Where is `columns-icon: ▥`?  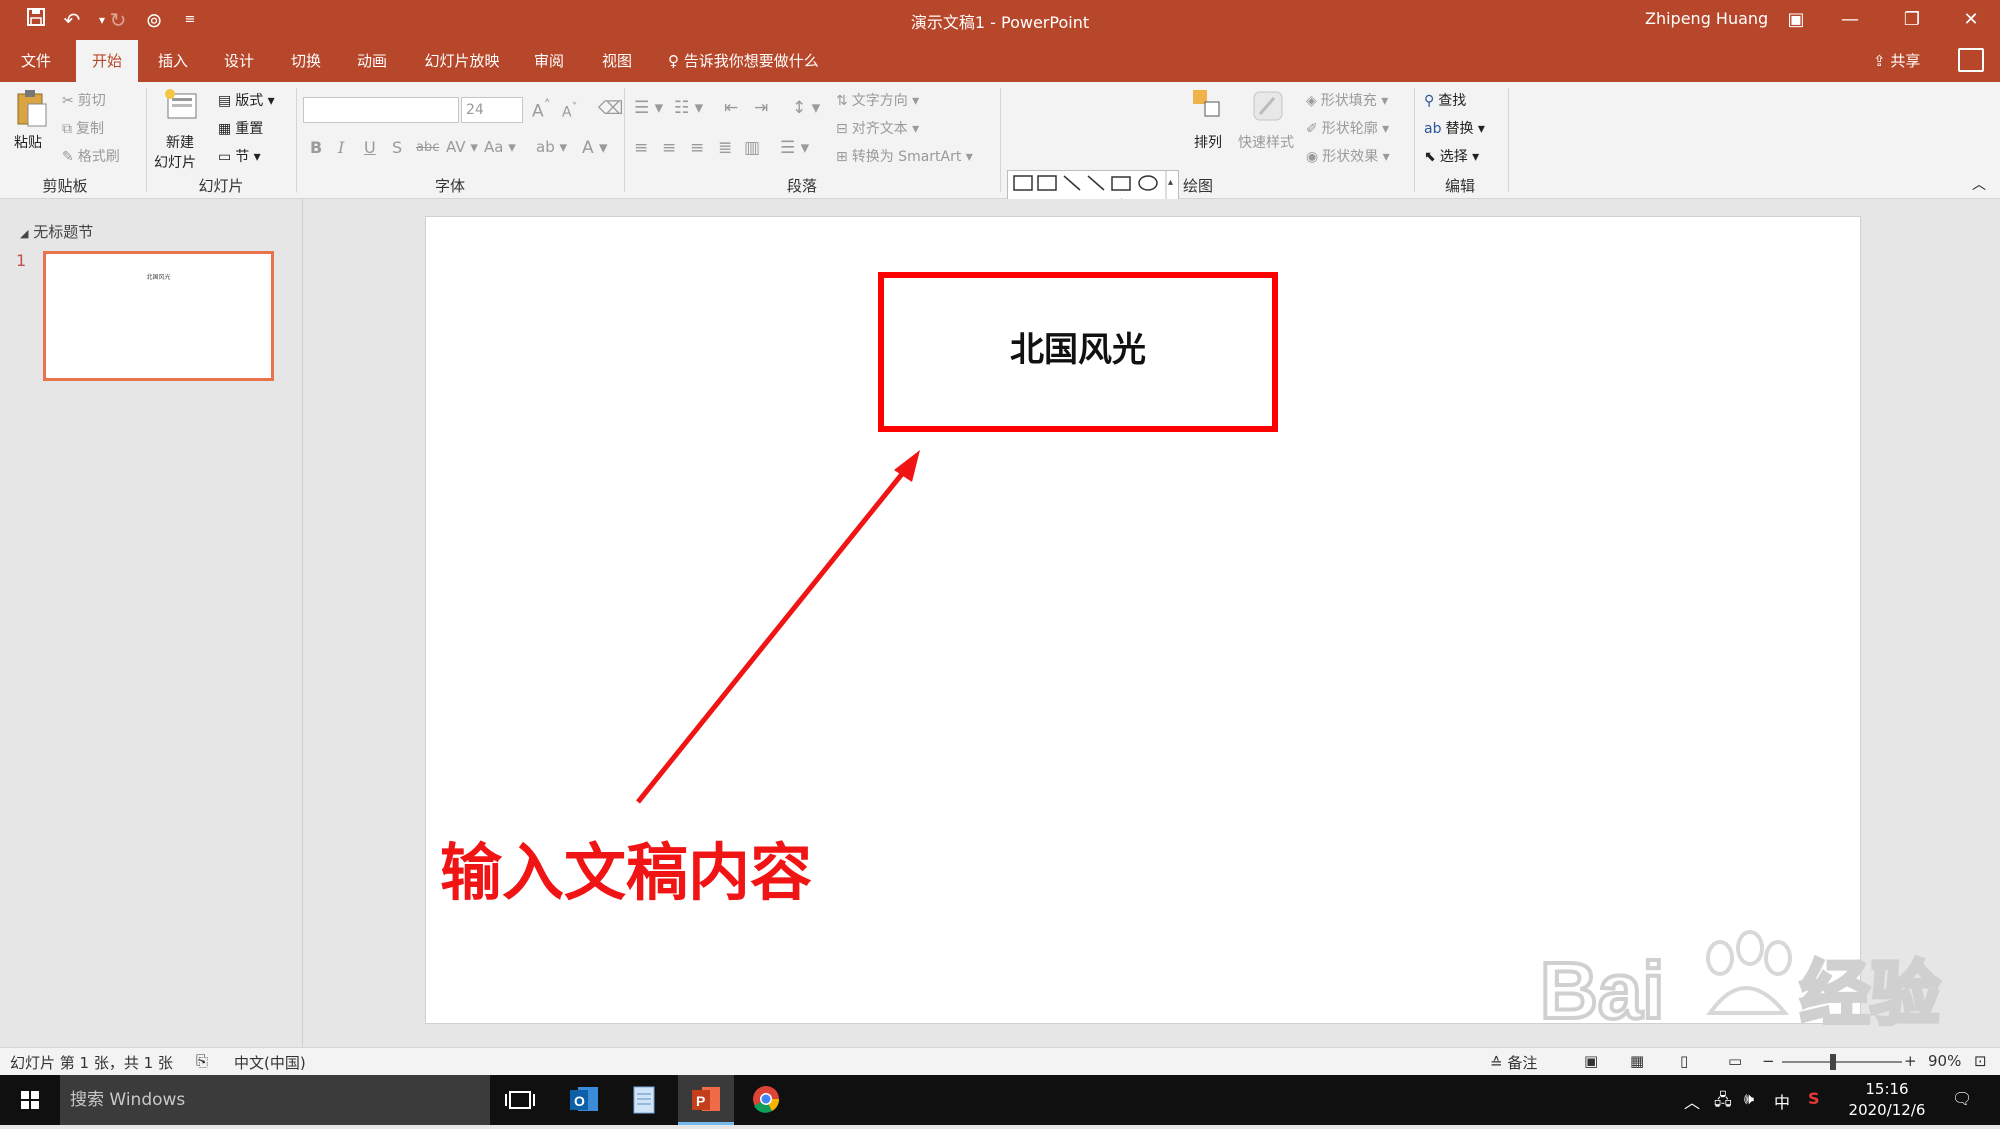 columns-icon: ▥ is located at coordinates (752, 148).